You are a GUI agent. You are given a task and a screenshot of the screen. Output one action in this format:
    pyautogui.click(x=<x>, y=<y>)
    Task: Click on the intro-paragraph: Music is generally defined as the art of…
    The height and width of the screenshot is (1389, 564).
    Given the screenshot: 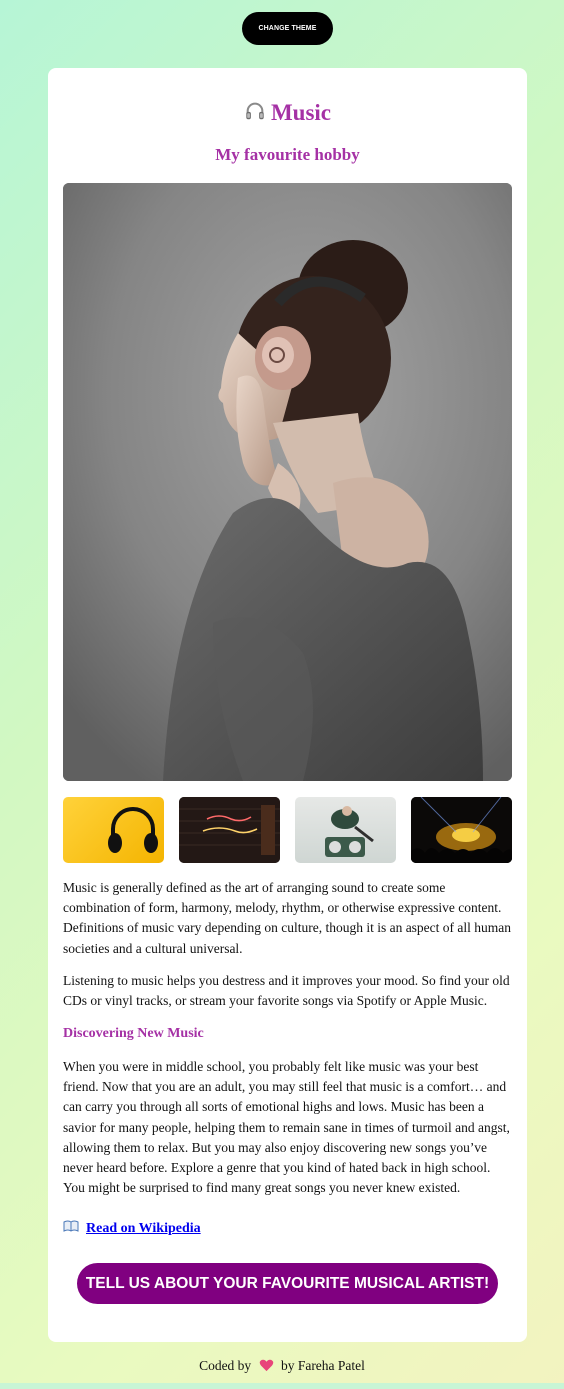 What is the action you would take?
    pyautogui.click(x=287, y=918)
    